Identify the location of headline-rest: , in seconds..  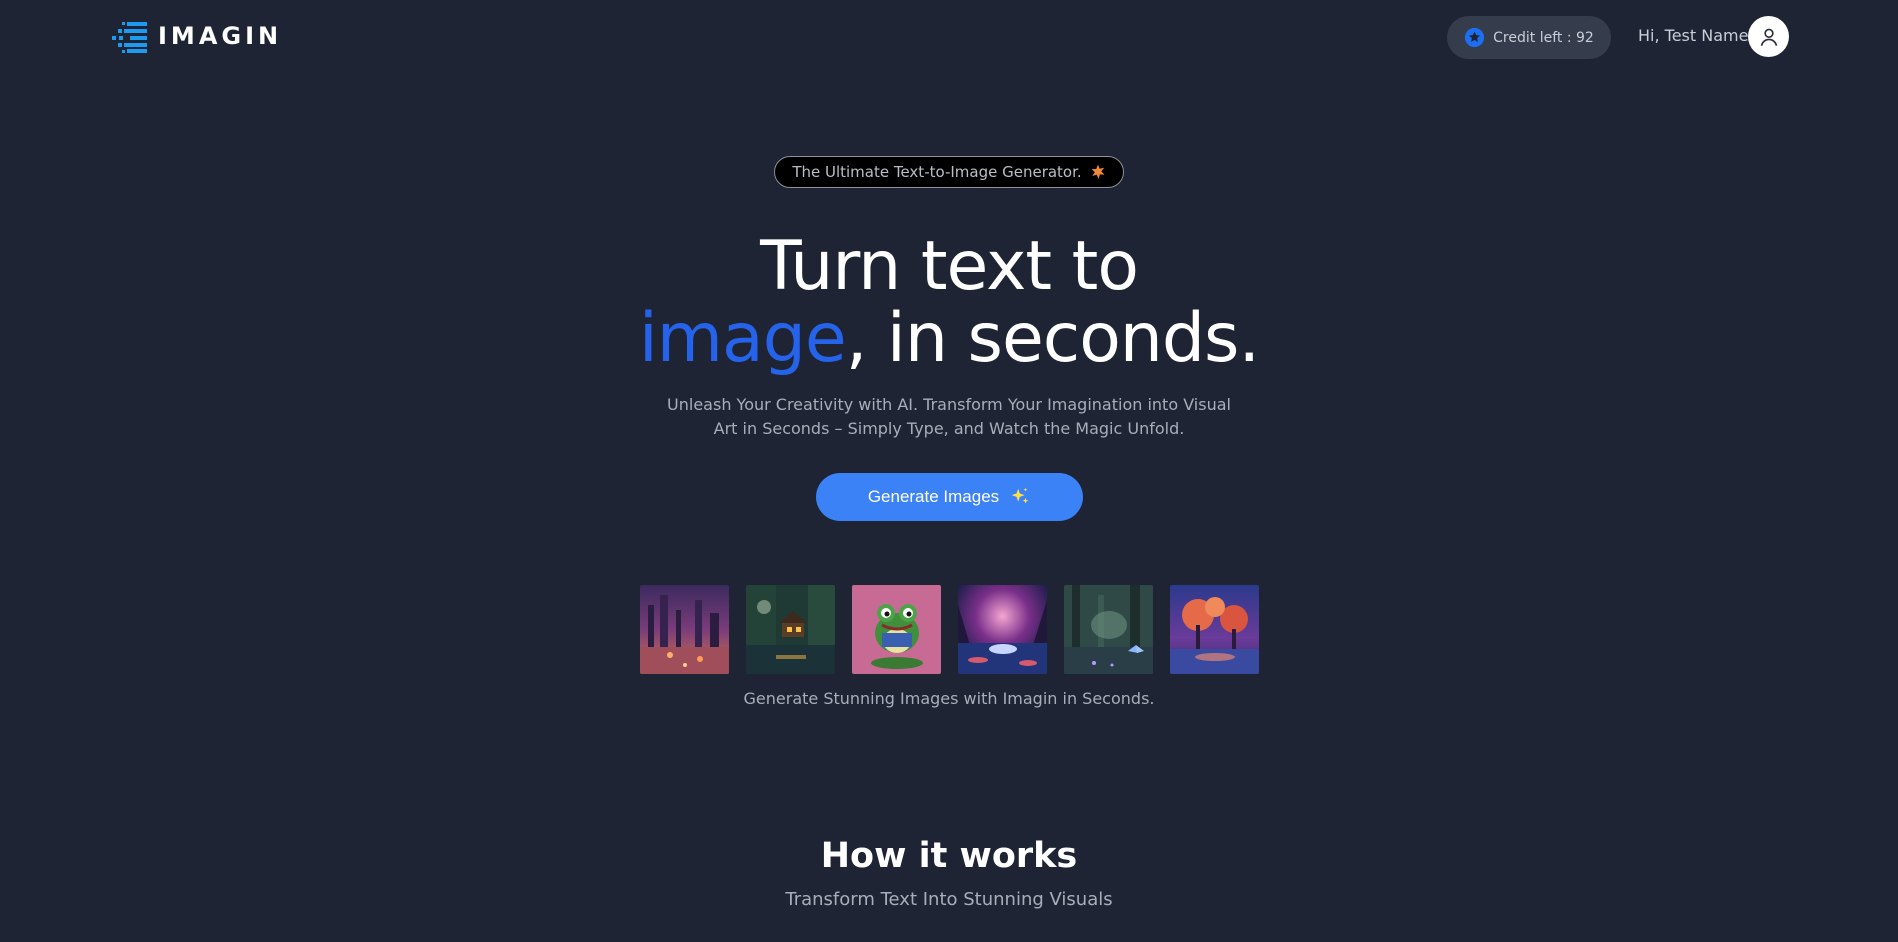
(1052, 338).